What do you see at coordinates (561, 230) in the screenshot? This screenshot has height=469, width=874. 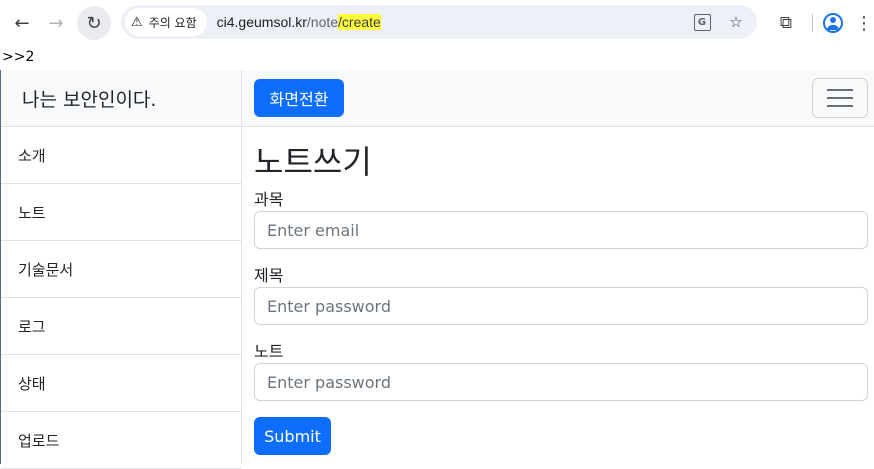 I see `subject-input` at bounding box center [561, 230].